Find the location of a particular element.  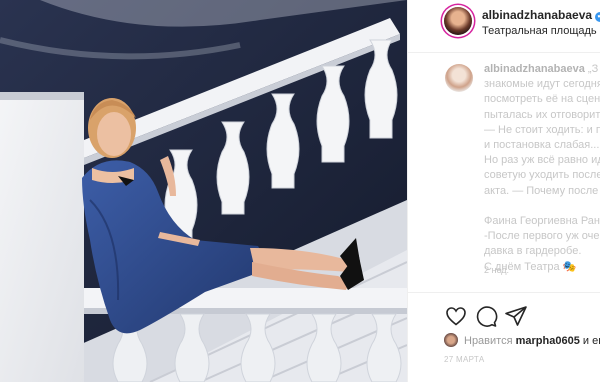

caption-line: Но раз уж всё равно ид is located at coordinates (542, 160).